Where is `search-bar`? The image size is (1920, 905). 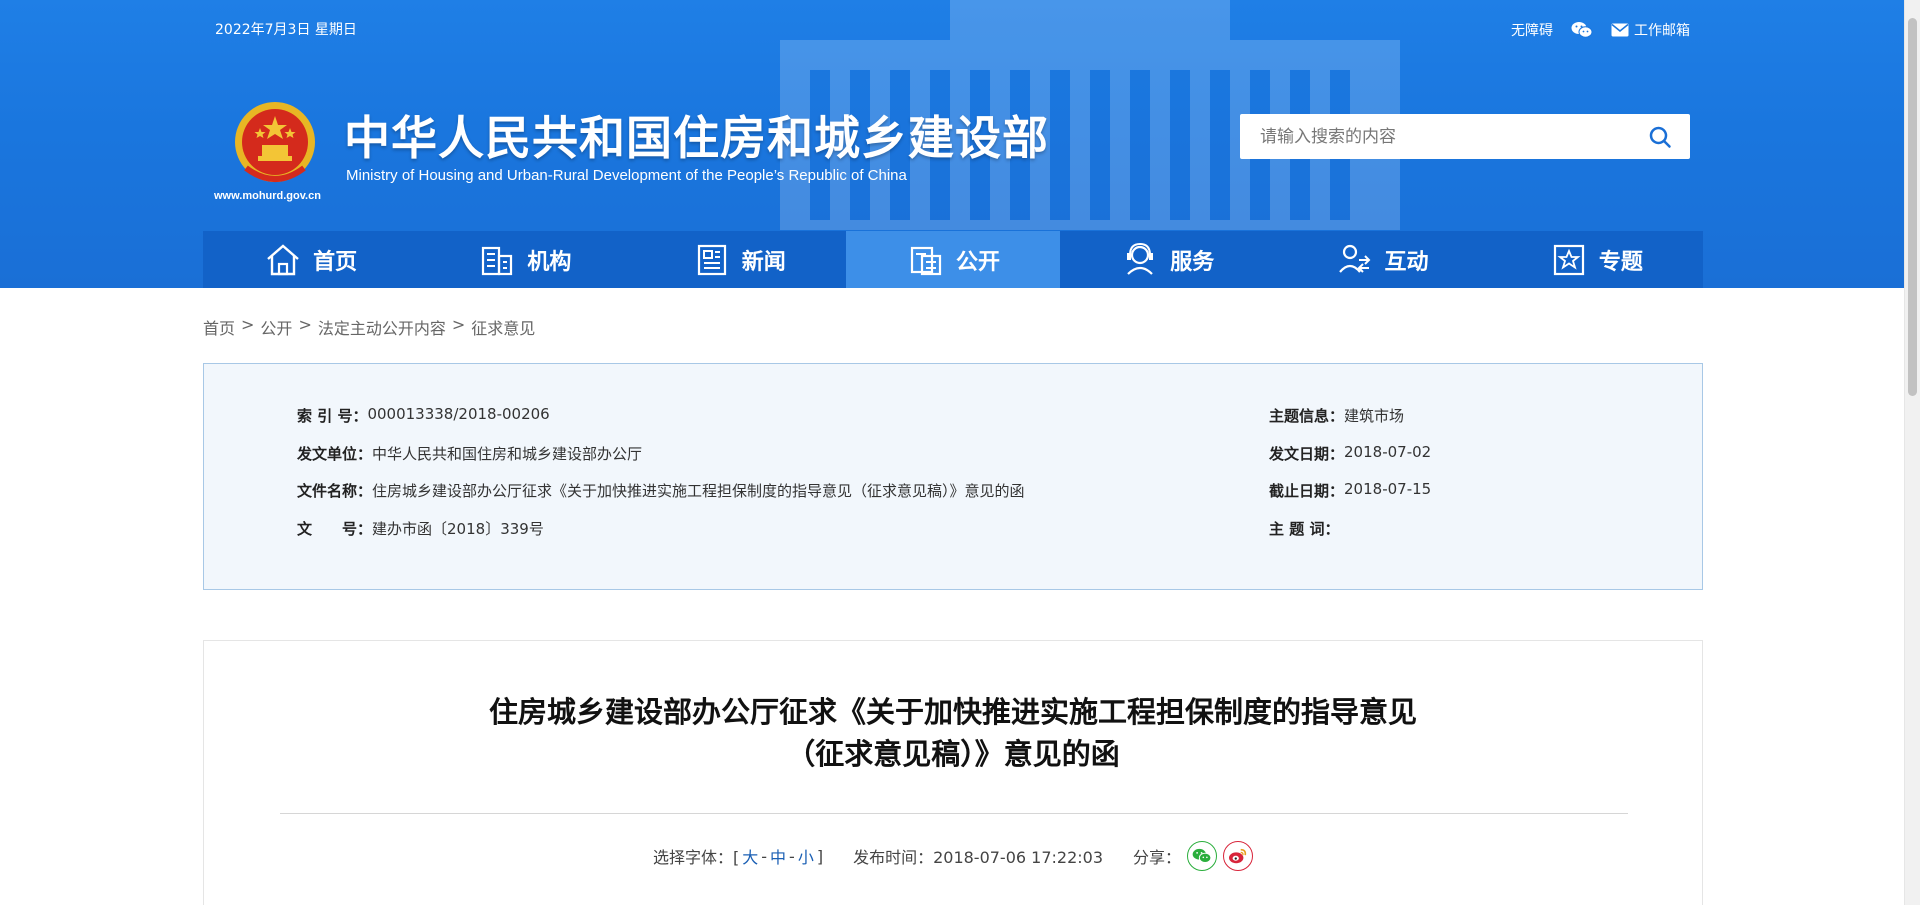
search-bar is located at coordinates (1465, 136).